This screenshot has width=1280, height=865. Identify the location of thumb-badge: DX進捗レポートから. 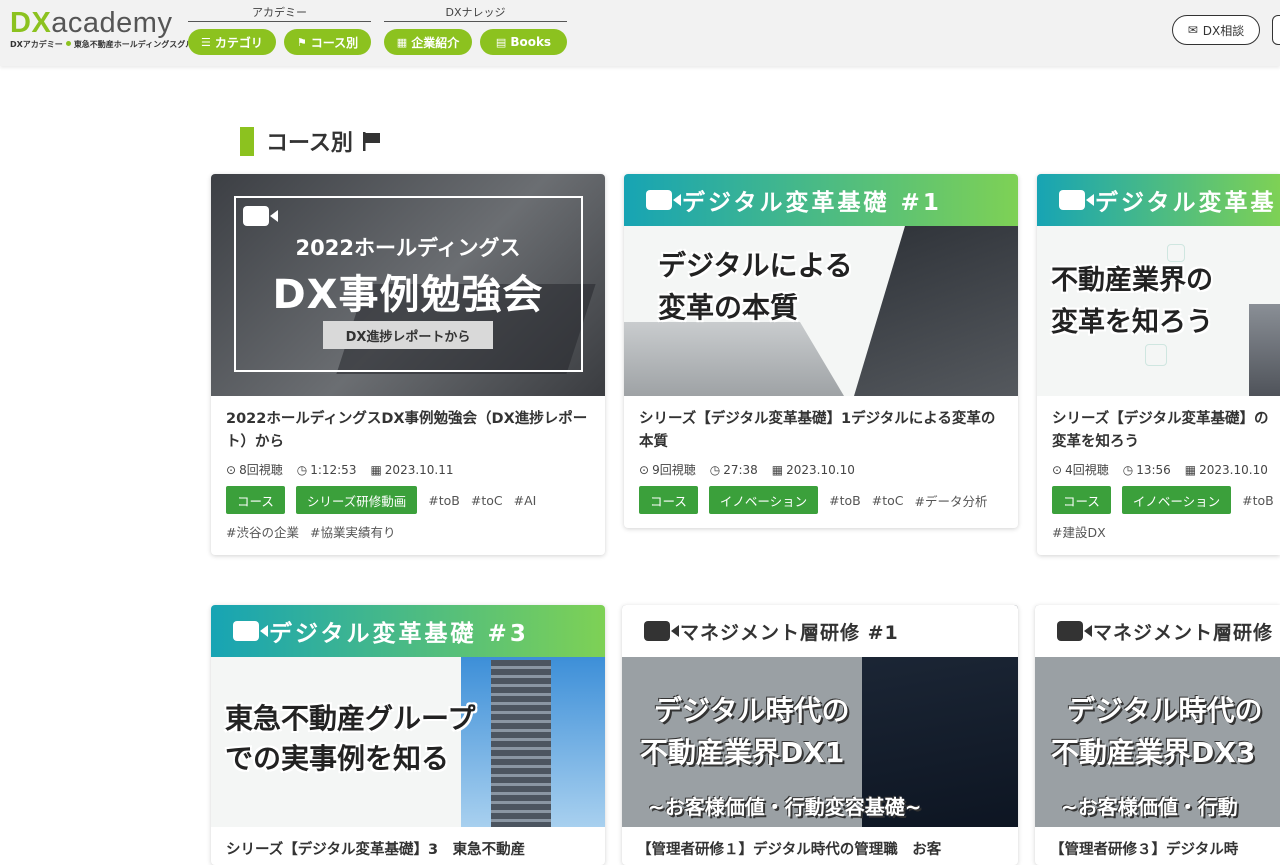
(408, 335).